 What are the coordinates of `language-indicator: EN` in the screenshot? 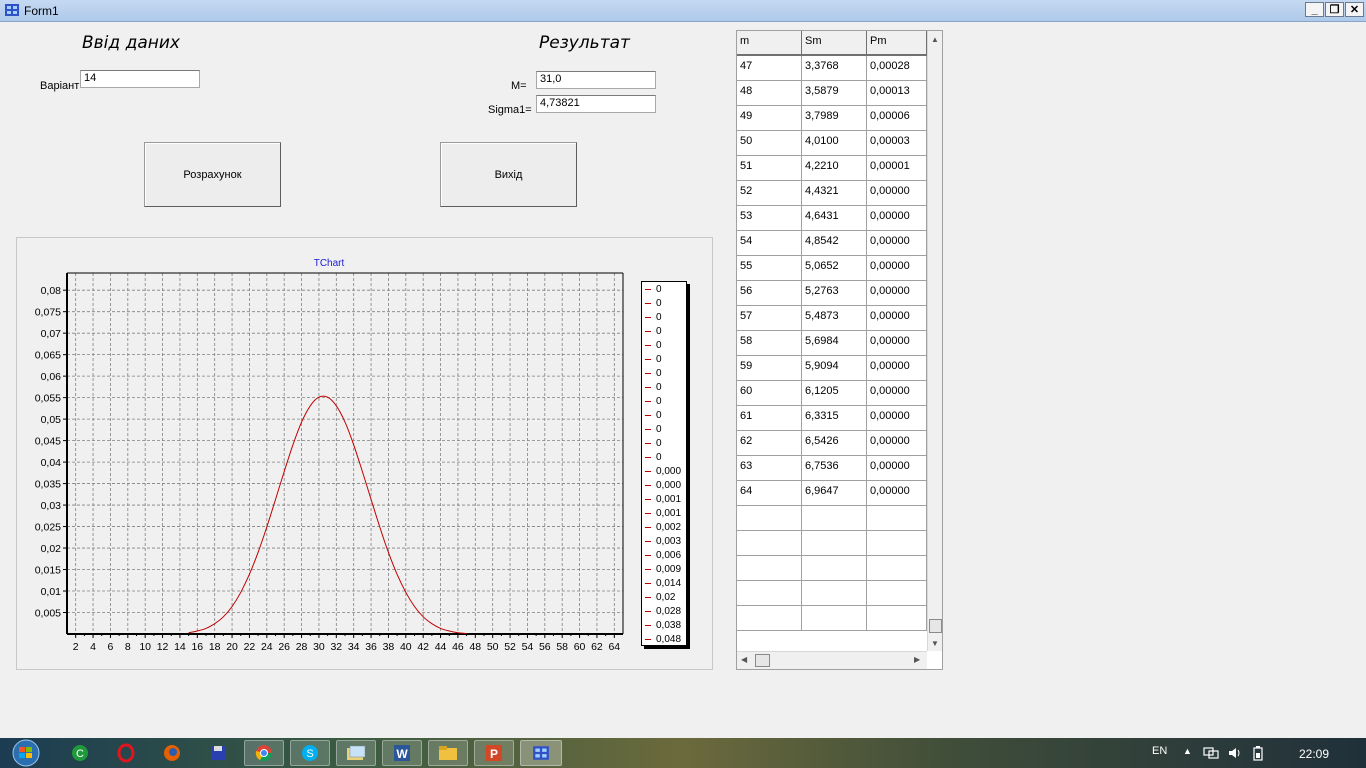 It's located at (1159, 751).